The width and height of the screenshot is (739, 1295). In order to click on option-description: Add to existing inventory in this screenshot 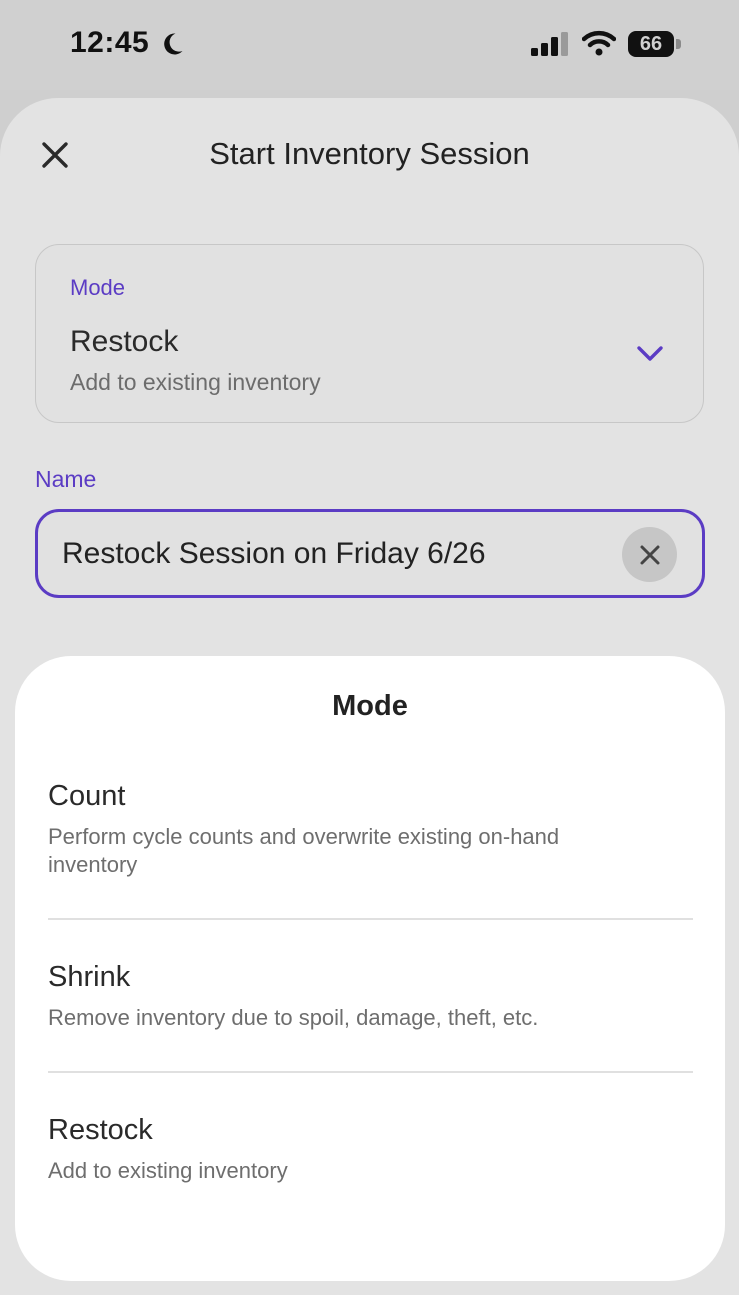, I will do `click(168, 1170)`.